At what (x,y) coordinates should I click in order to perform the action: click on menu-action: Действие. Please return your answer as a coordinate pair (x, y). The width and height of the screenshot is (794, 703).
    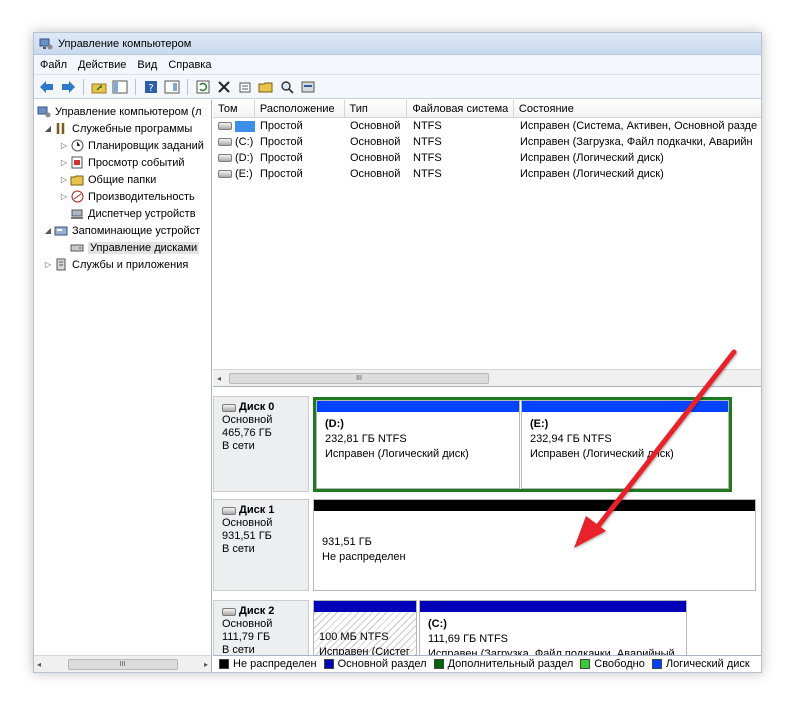
    Looking at the image, I should click on (102, 65).